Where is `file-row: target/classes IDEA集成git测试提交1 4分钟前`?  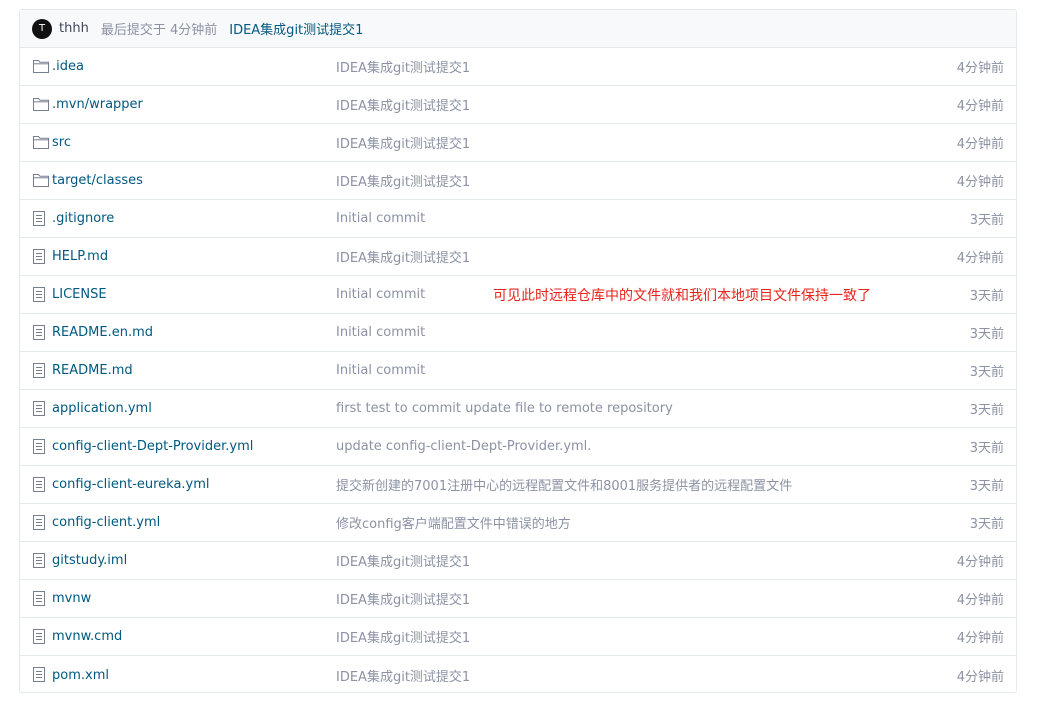 file-row: target/classes IDEA集成git测试提交1 4分钟前 is located at coordinates (518, 181).